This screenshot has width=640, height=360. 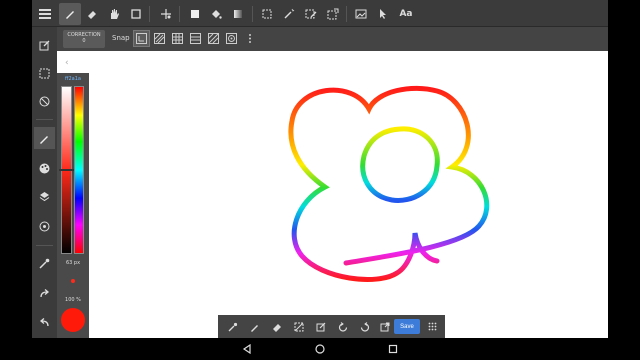 I want to click on edit-button, so click(x=320, y=326).